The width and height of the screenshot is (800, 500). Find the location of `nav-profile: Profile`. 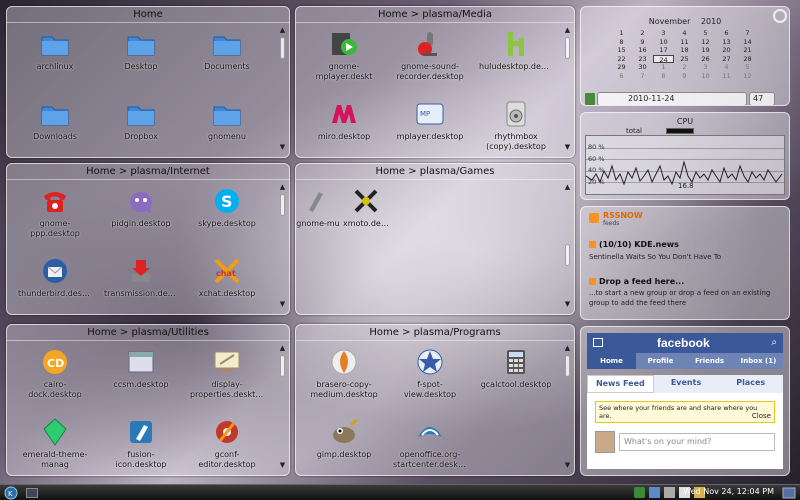

nav-profile: Profile is located at coordinates (660, 361).